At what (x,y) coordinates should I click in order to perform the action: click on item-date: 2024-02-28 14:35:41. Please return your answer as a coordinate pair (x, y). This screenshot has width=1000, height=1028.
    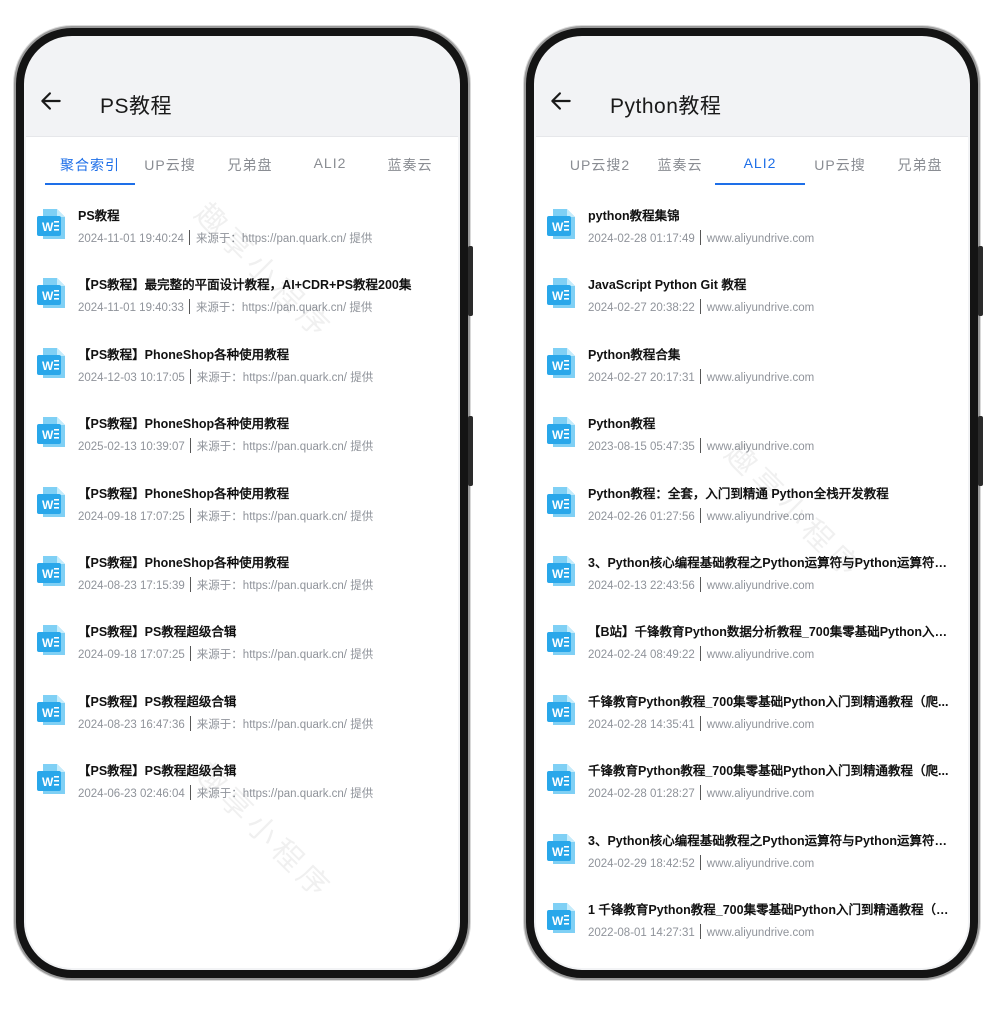
    Looking at the image, I should click on (641, 724).